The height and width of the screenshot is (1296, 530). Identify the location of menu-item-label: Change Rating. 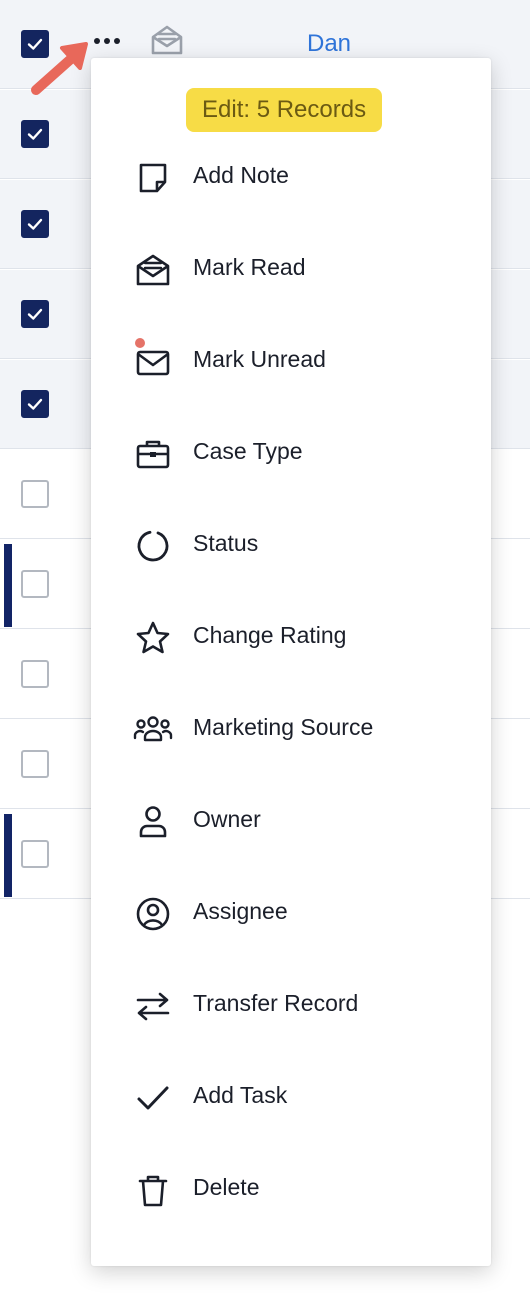
(270, 635).